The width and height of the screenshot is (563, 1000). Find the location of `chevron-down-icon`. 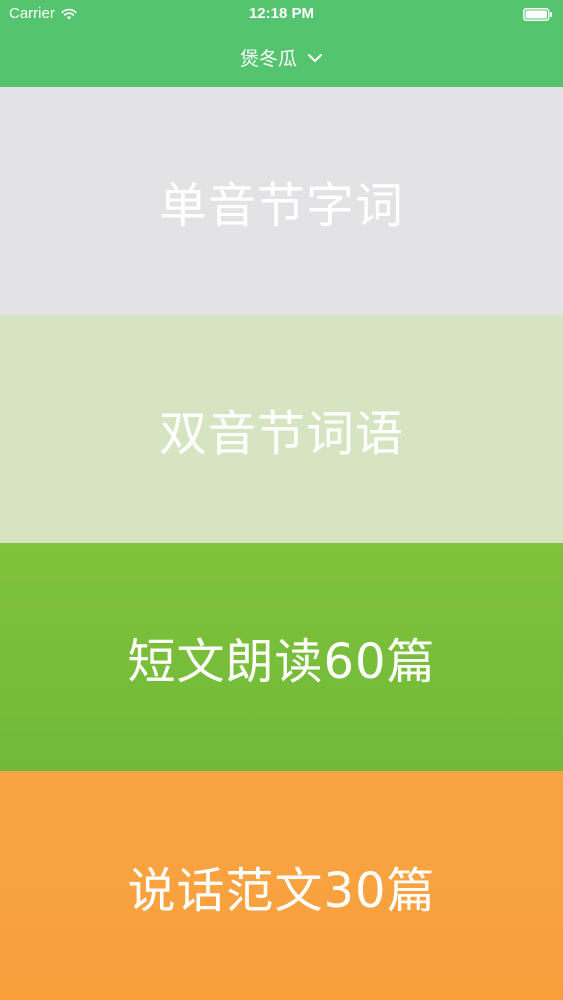

chevron-down-icon is located at coordinates (315, 57).